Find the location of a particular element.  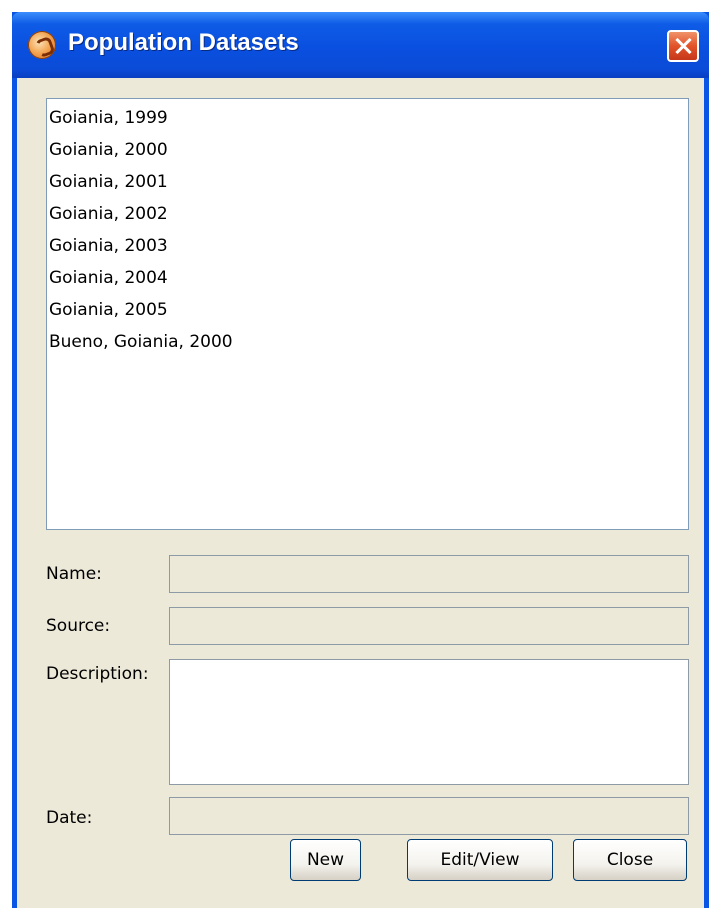

list-item: Goiania, 2005 is located at coordinates (367, 312).